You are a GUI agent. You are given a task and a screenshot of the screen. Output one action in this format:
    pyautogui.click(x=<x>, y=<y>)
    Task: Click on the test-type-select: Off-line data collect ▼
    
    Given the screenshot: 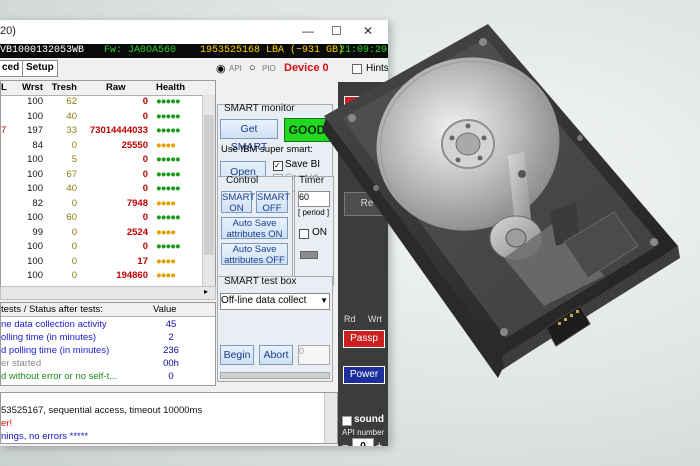 What is the action you would take?
    pyautogui.click(x=275, y=301)
    